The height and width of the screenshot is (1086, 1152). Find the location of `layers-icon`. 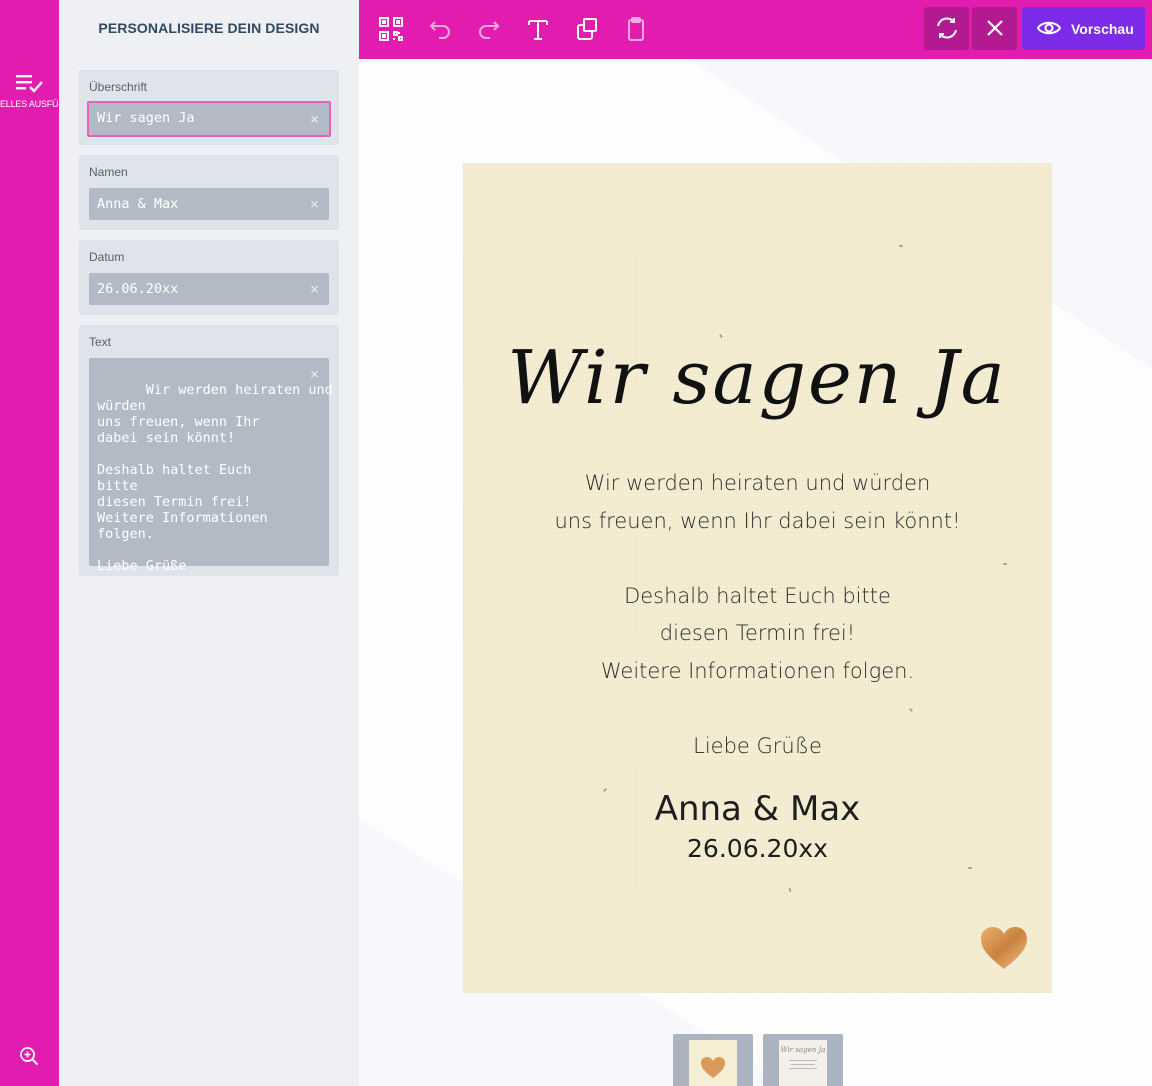

layers-icon is located at coordinates (587, 29).